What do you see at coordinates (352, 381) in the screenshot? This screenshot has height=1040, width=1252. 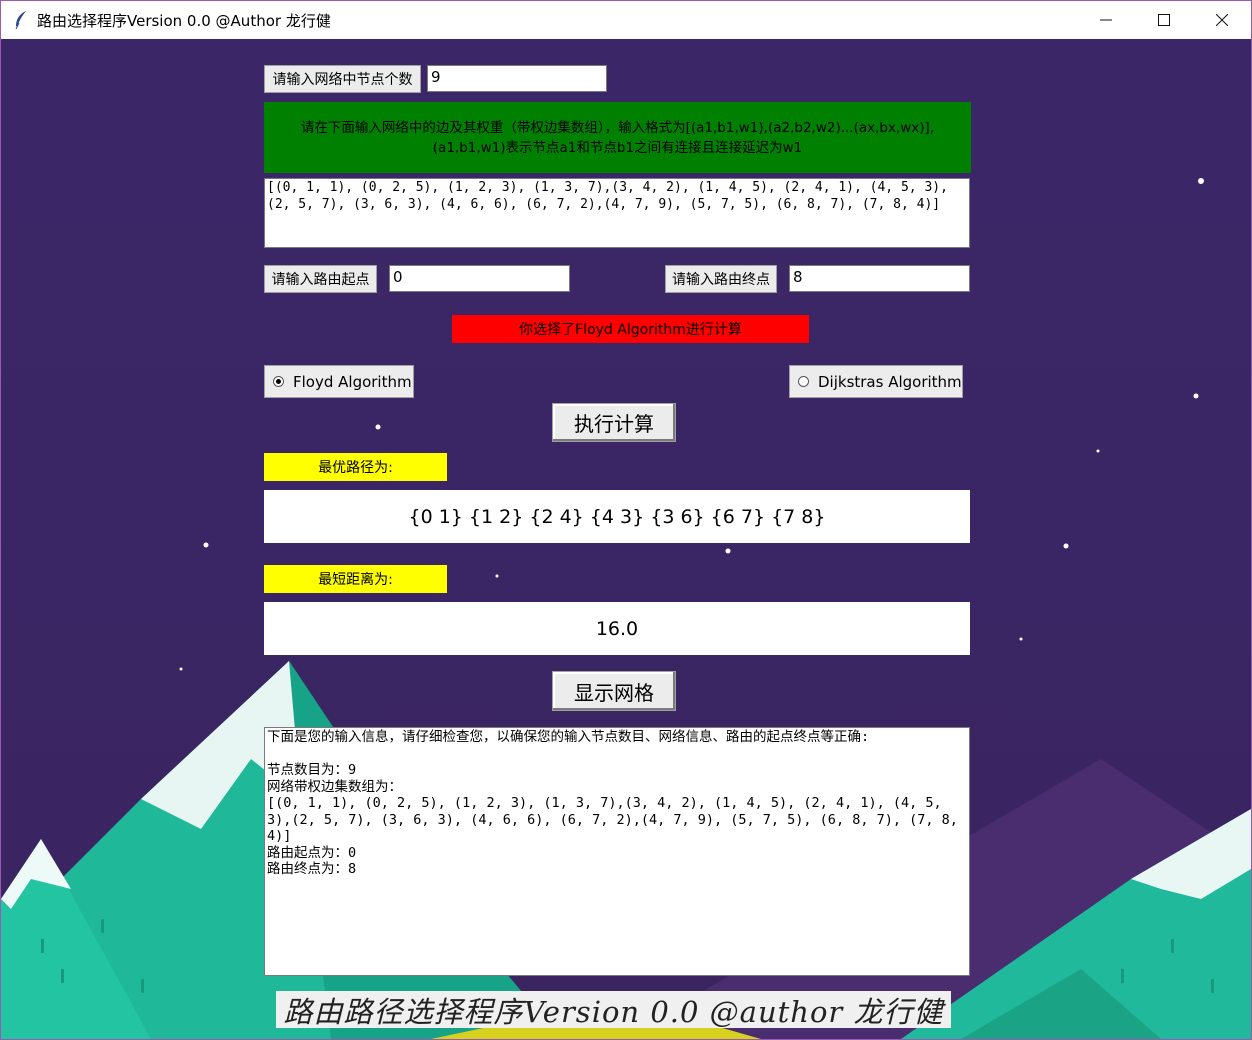 I see `floyd-radio-label: Floyd Algorithm` at bounding box center [352, 381].